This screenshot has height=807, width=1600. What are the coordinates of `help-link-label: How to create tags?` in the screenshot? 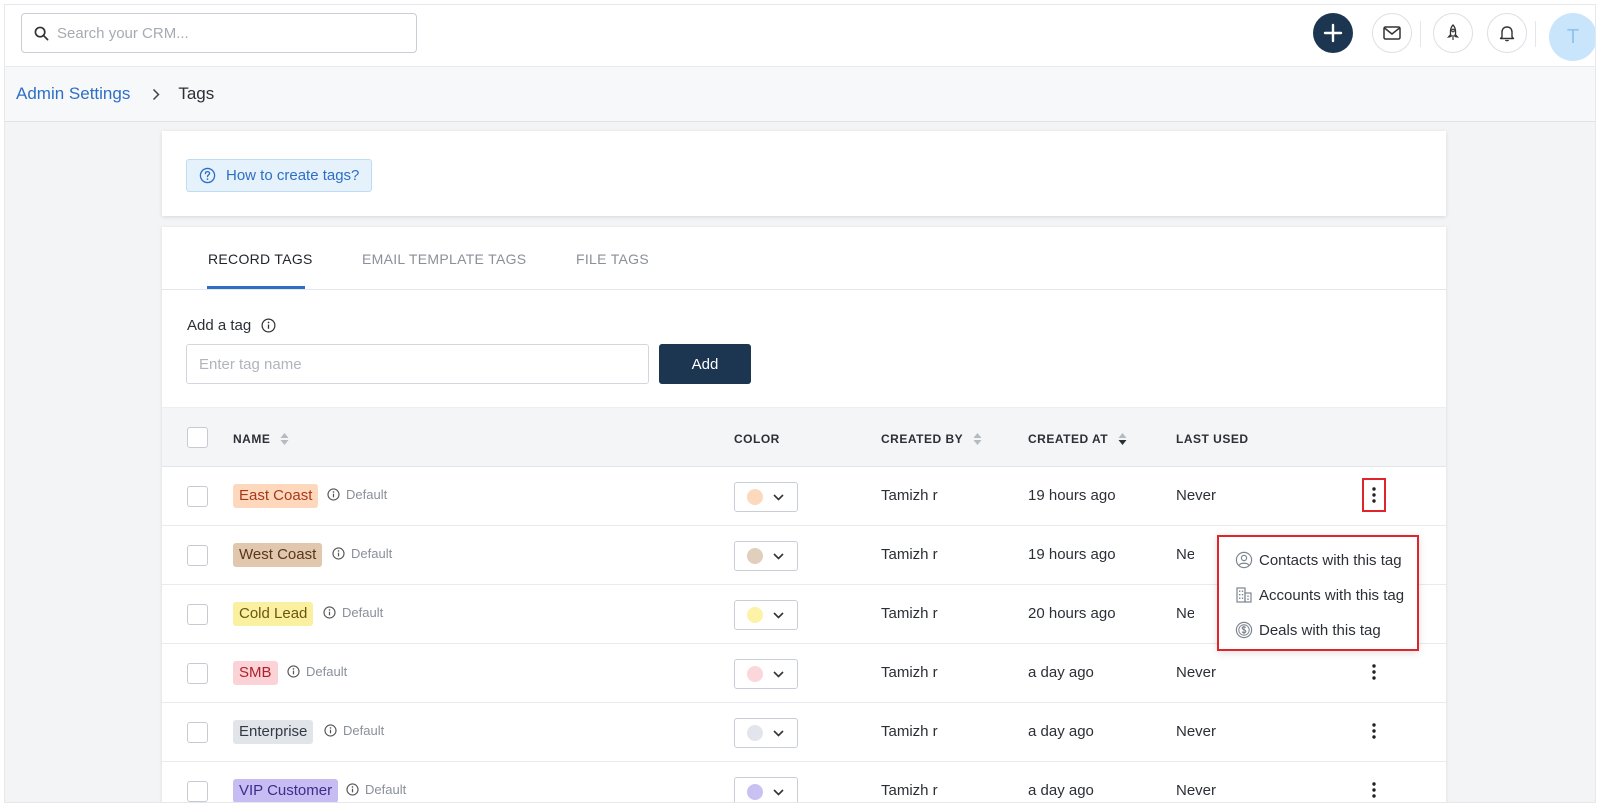 It's located at (293, 175).